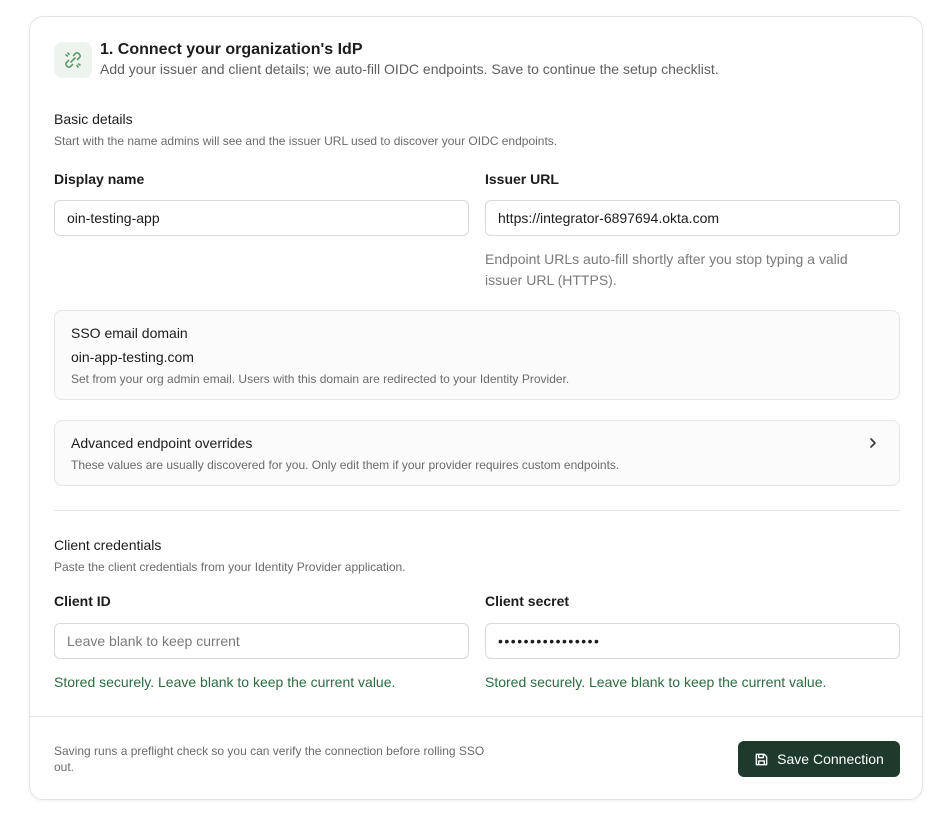 Image resolution: width=938 pixels, height=820 pixels. What do you see at coordinates (692, 218) in the screenshot?
I see `issuer-url-input` at bounding box center [692, 218].